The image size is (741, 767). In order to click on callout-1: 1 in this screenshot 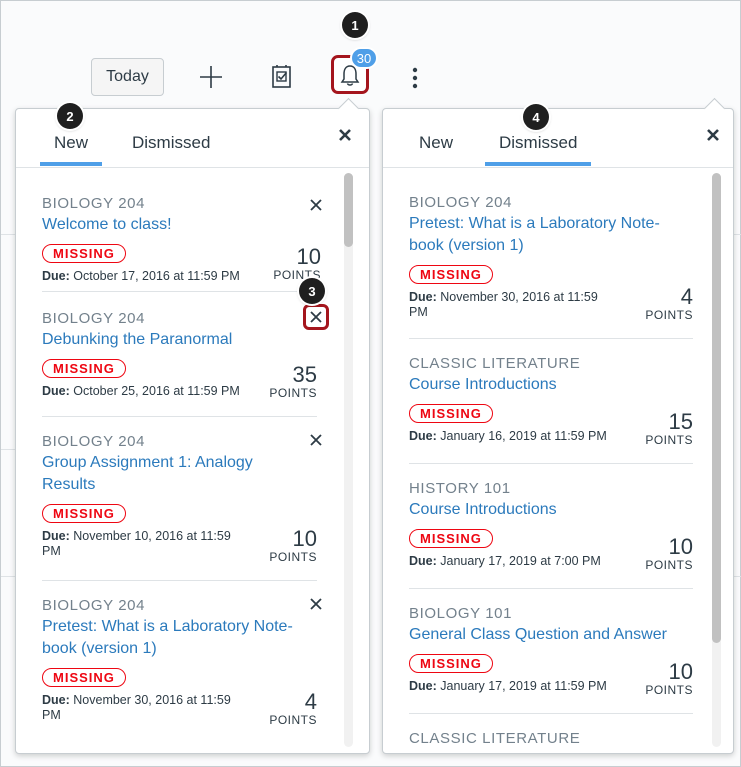, I will do `click(355, 25)`.